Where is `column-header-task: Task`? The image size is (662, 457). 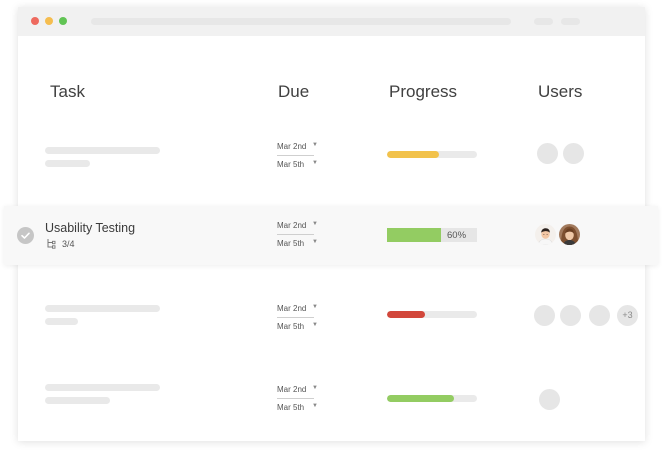 column-header-task: Task is located at coordinates (67, 91).